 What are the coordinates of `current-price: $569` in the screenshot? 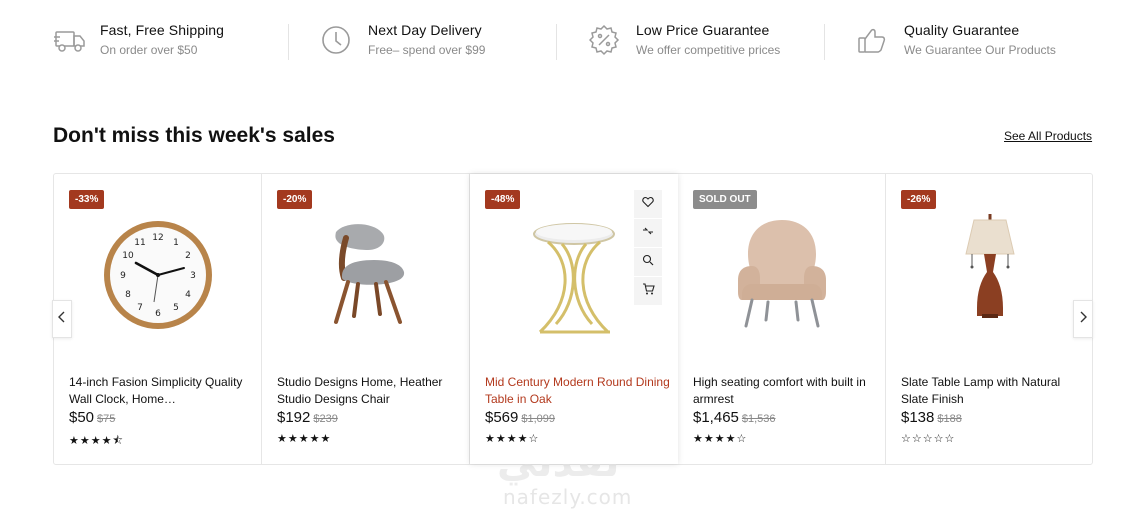 It's located at (502, 417).